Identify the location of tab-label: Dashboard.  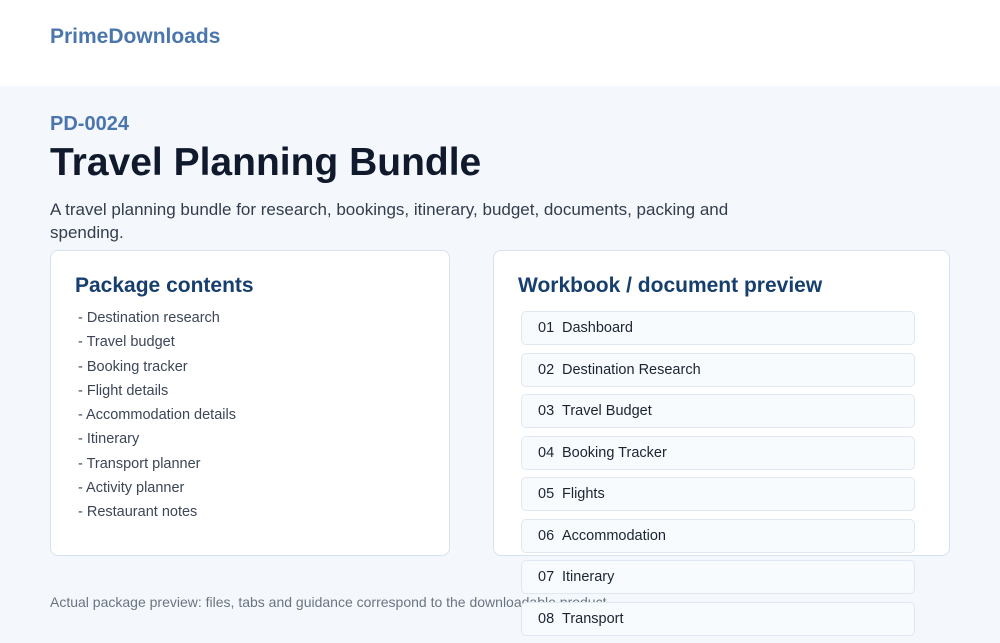
(597, 328).